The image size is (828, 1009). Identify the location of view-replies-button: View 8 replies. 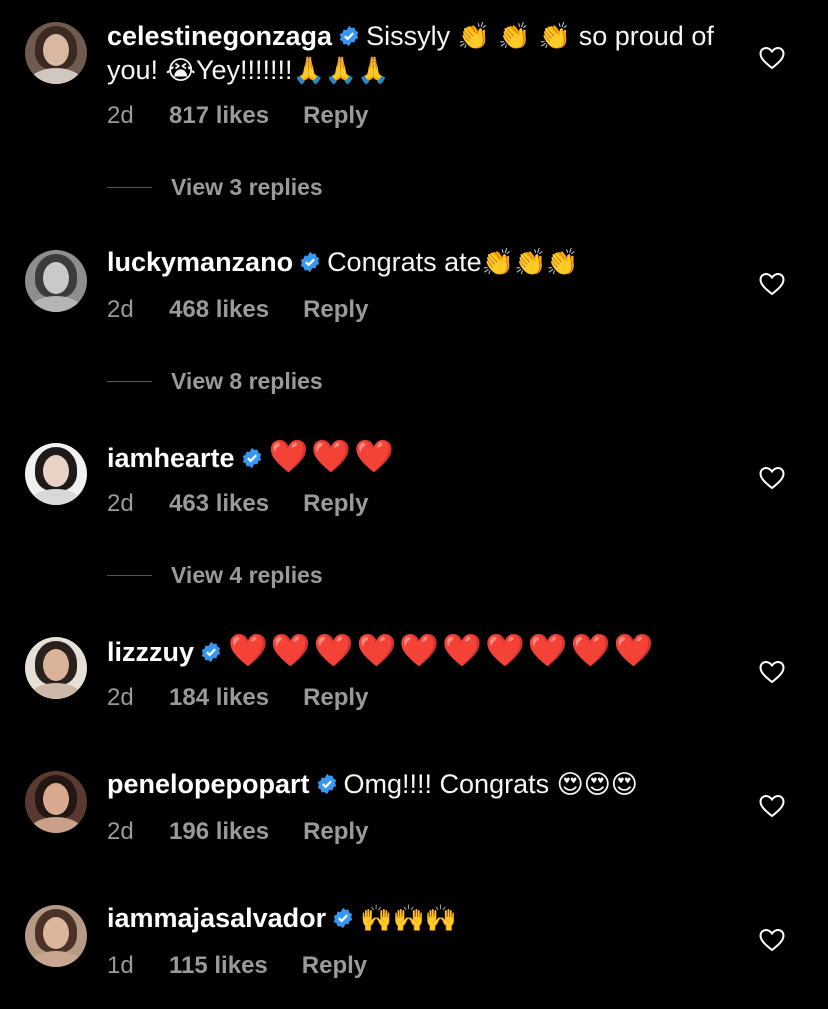
(215, 381).